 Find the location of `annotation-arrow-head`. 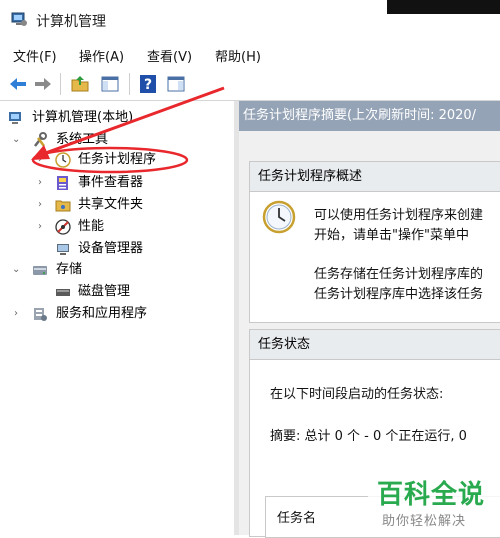

annotation-arrow-head is located at coordinates (40, 152).